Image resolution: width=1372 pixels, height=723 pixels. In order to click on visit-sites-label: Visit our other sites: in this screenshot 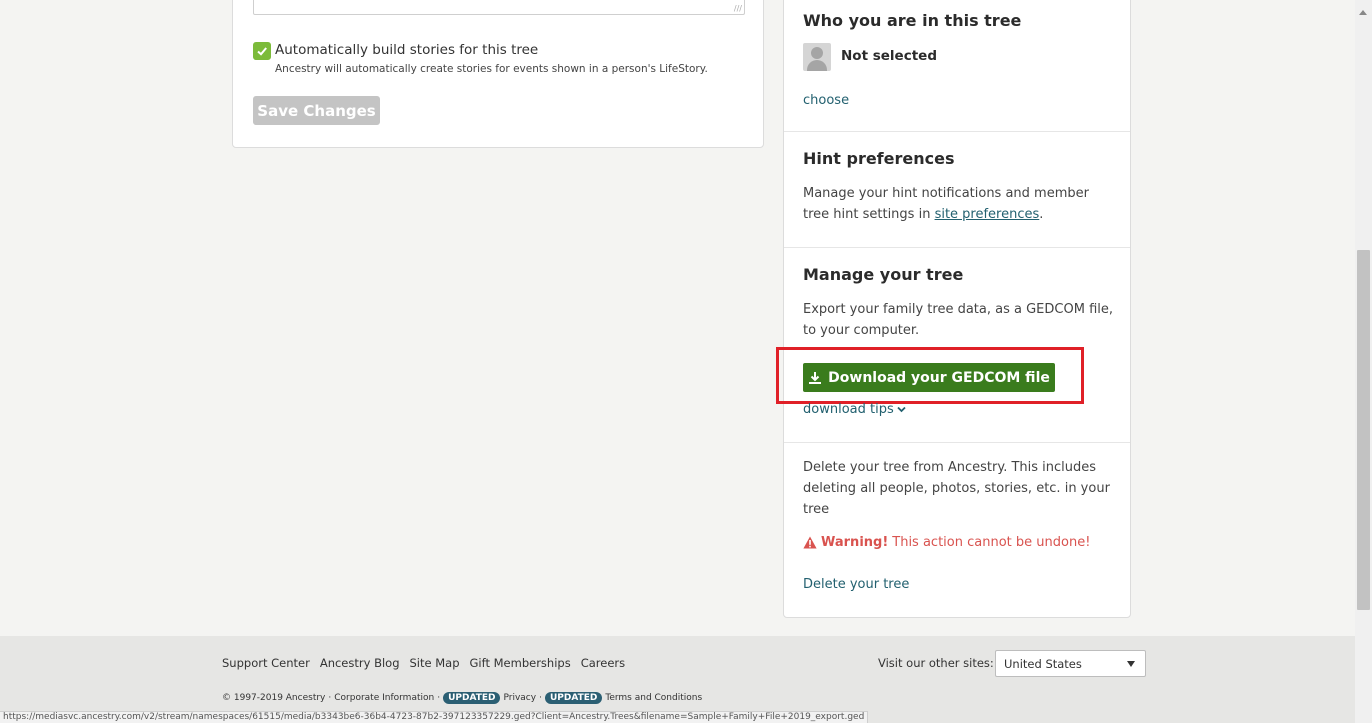, I will do `click(936, 663)`.